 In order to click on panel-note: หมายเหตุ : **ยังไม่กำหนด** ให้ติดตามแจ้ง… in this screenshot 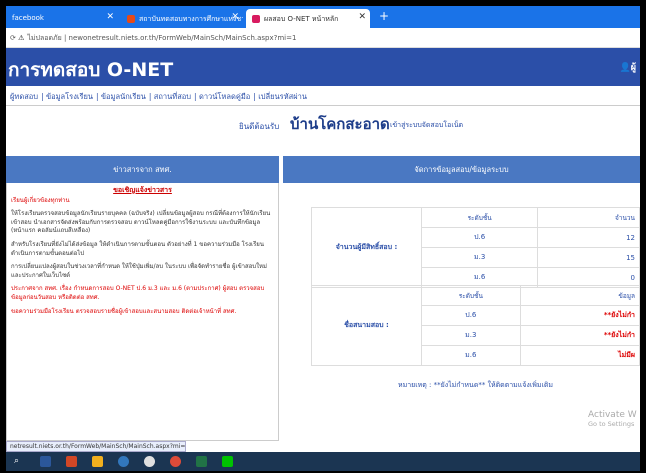, I will do `click(475, 385)`.